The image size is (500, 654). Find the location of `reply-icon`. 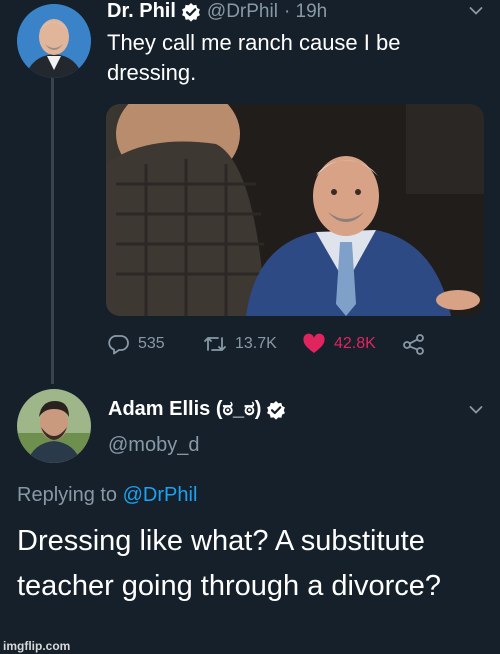

reply-icon is located at coordinates (118, 345).